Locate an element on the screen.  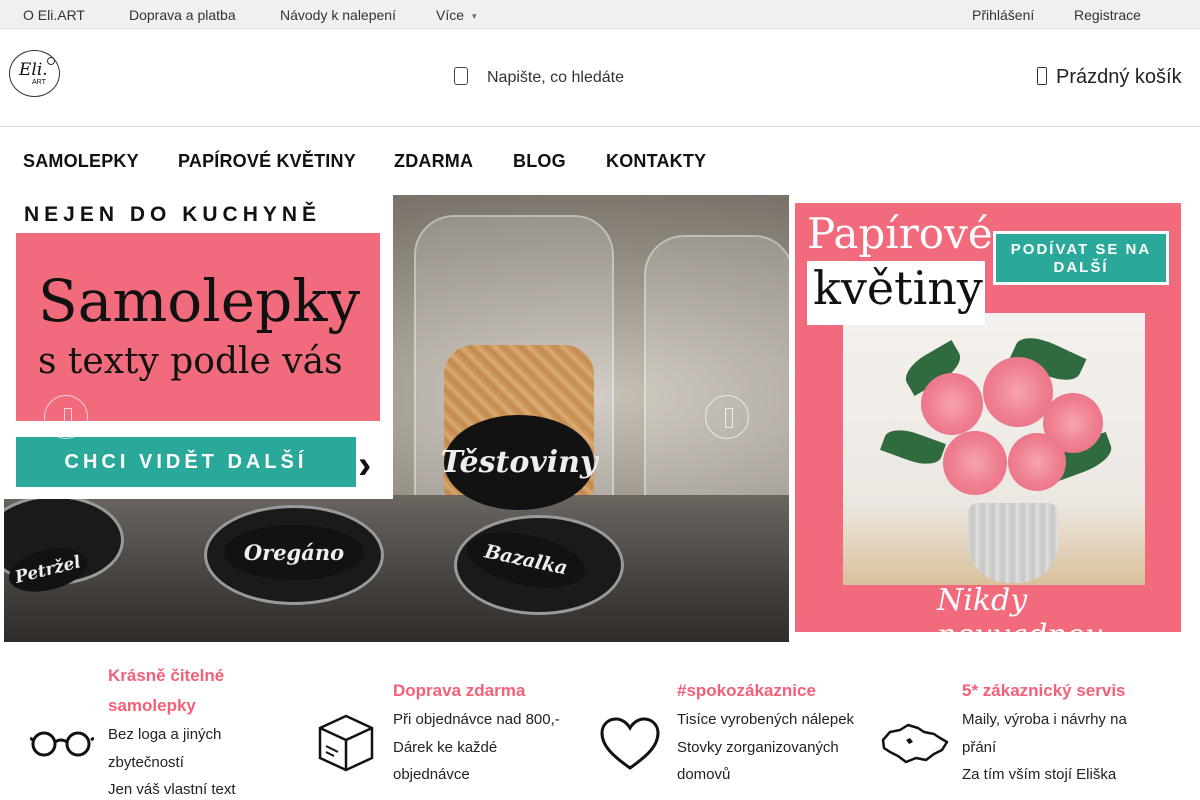
feature-title: 5* zákaznický servis is located at coordinates (1044, 690).